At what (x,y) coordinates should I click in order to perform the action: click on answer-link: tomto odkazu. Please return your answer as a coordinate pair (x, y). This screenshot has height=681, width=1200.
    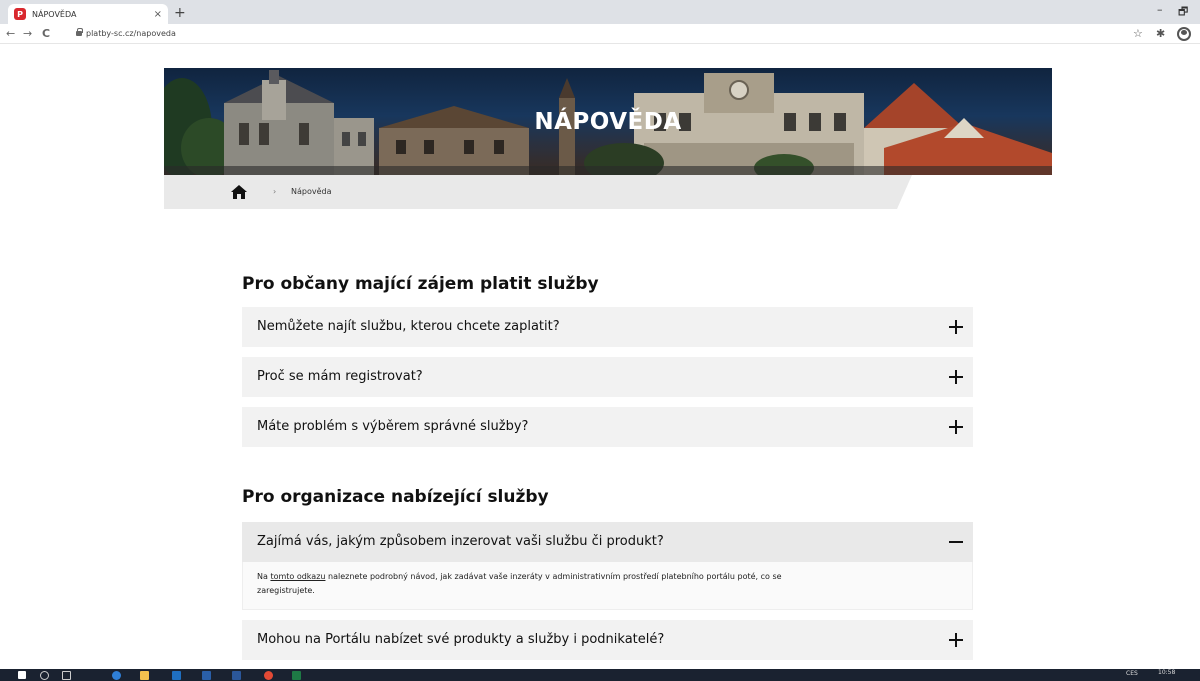
    Looking at the image, I should click on (297, 576).